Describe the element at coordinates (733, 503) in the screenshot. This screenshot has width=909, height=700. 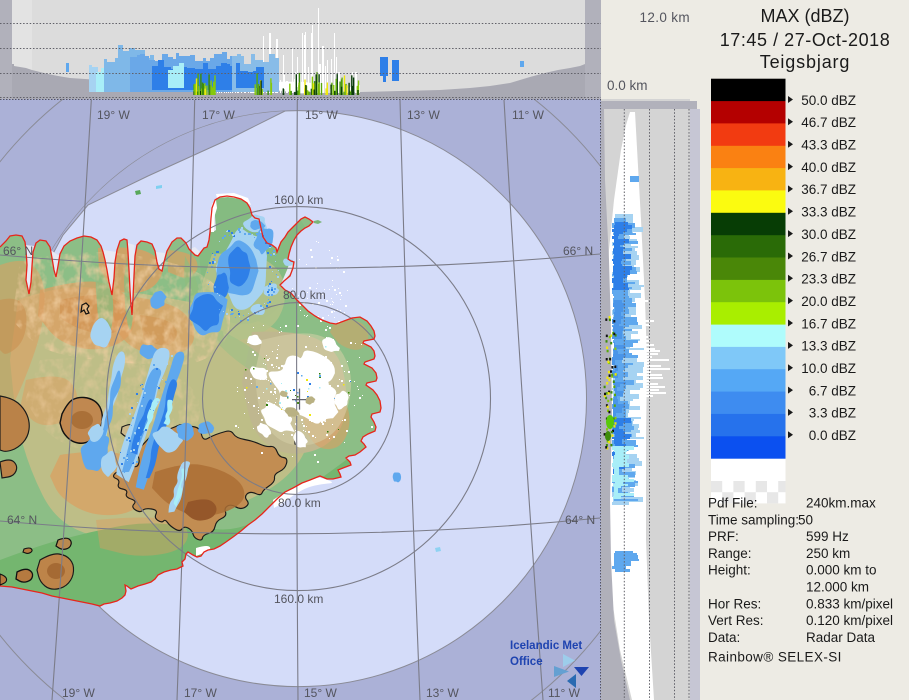
I see `svg-text: Pdf File:` at that location.